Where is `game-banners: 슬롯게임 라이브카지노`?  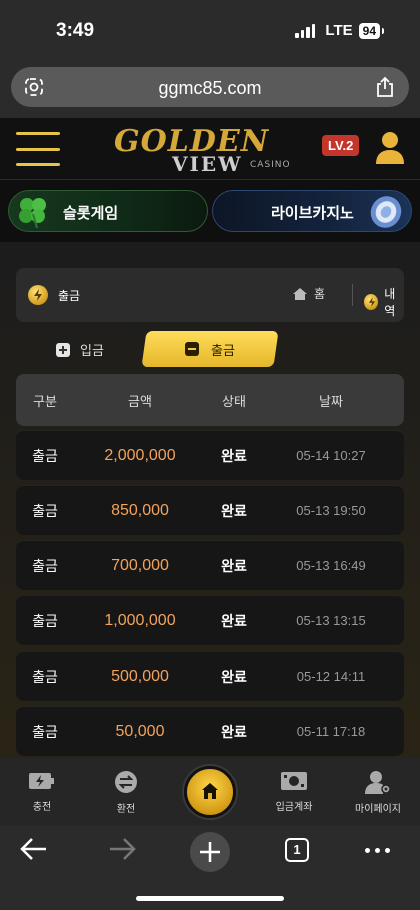 game-banners: 슬롯게임 라이브카지노 is located at coordinates (210, 211).